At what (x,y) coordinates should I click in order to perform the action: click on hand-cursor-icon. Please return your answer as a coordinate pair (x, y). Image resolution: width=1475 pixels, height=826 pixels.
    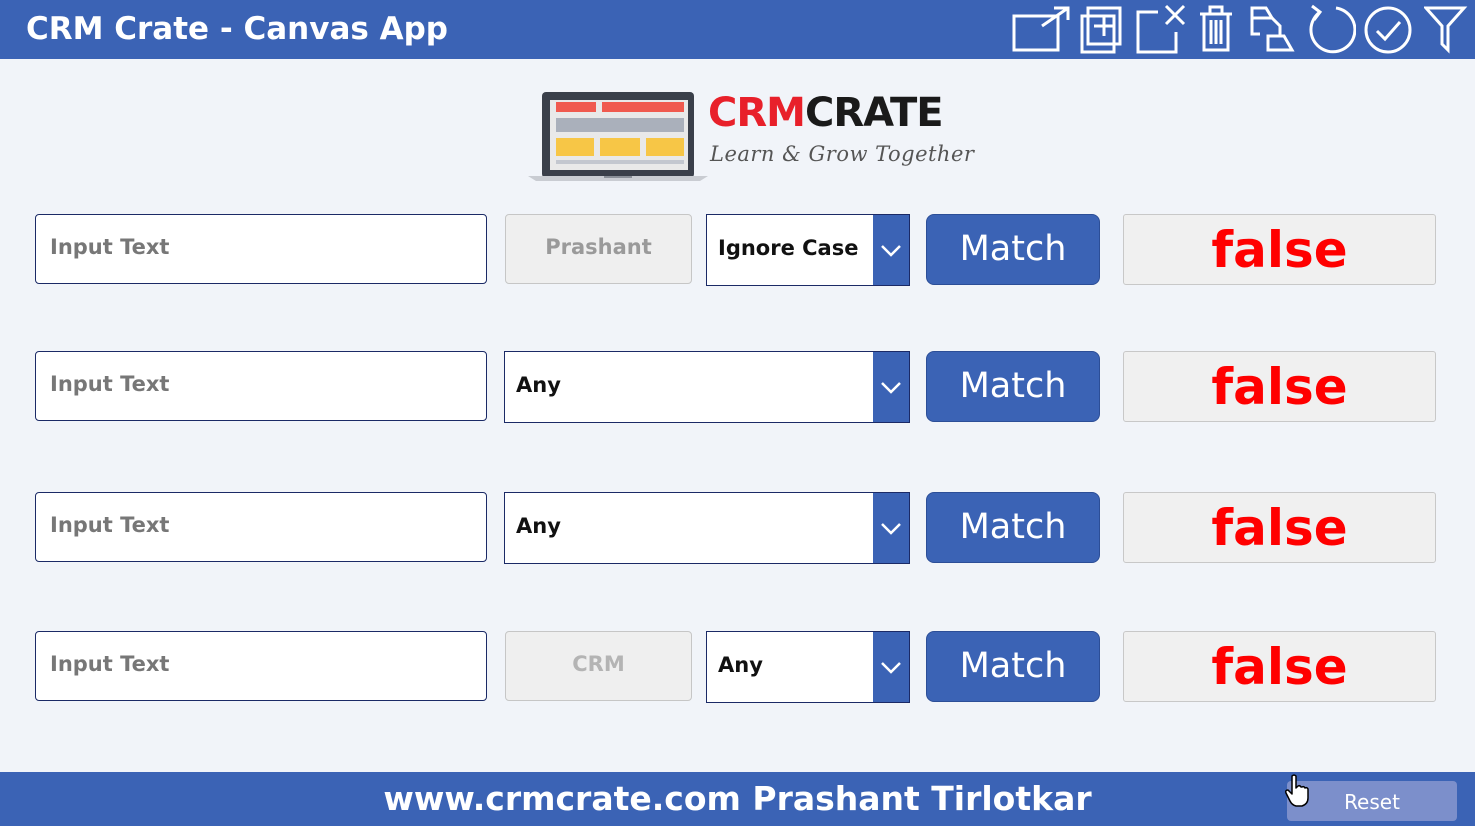
    Looking at the image, I should click on (1297, 793).